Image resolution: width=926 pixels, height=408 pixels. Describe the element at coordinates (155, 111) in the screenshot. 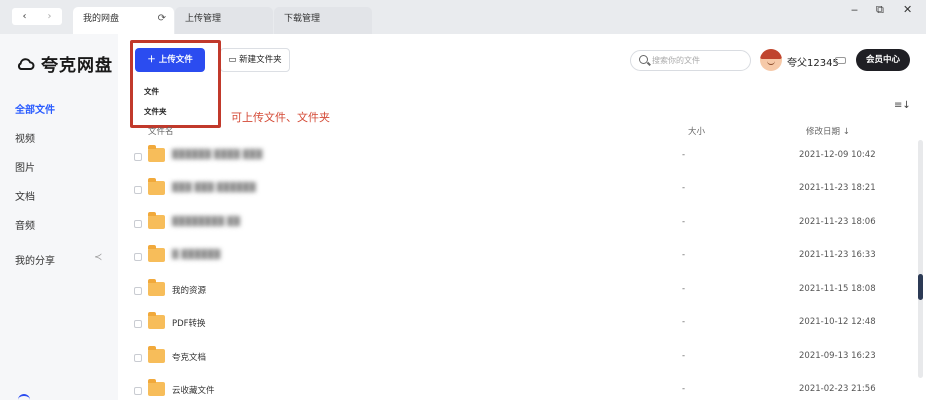

I see `menu-item-folder: 文件夹` at that location.